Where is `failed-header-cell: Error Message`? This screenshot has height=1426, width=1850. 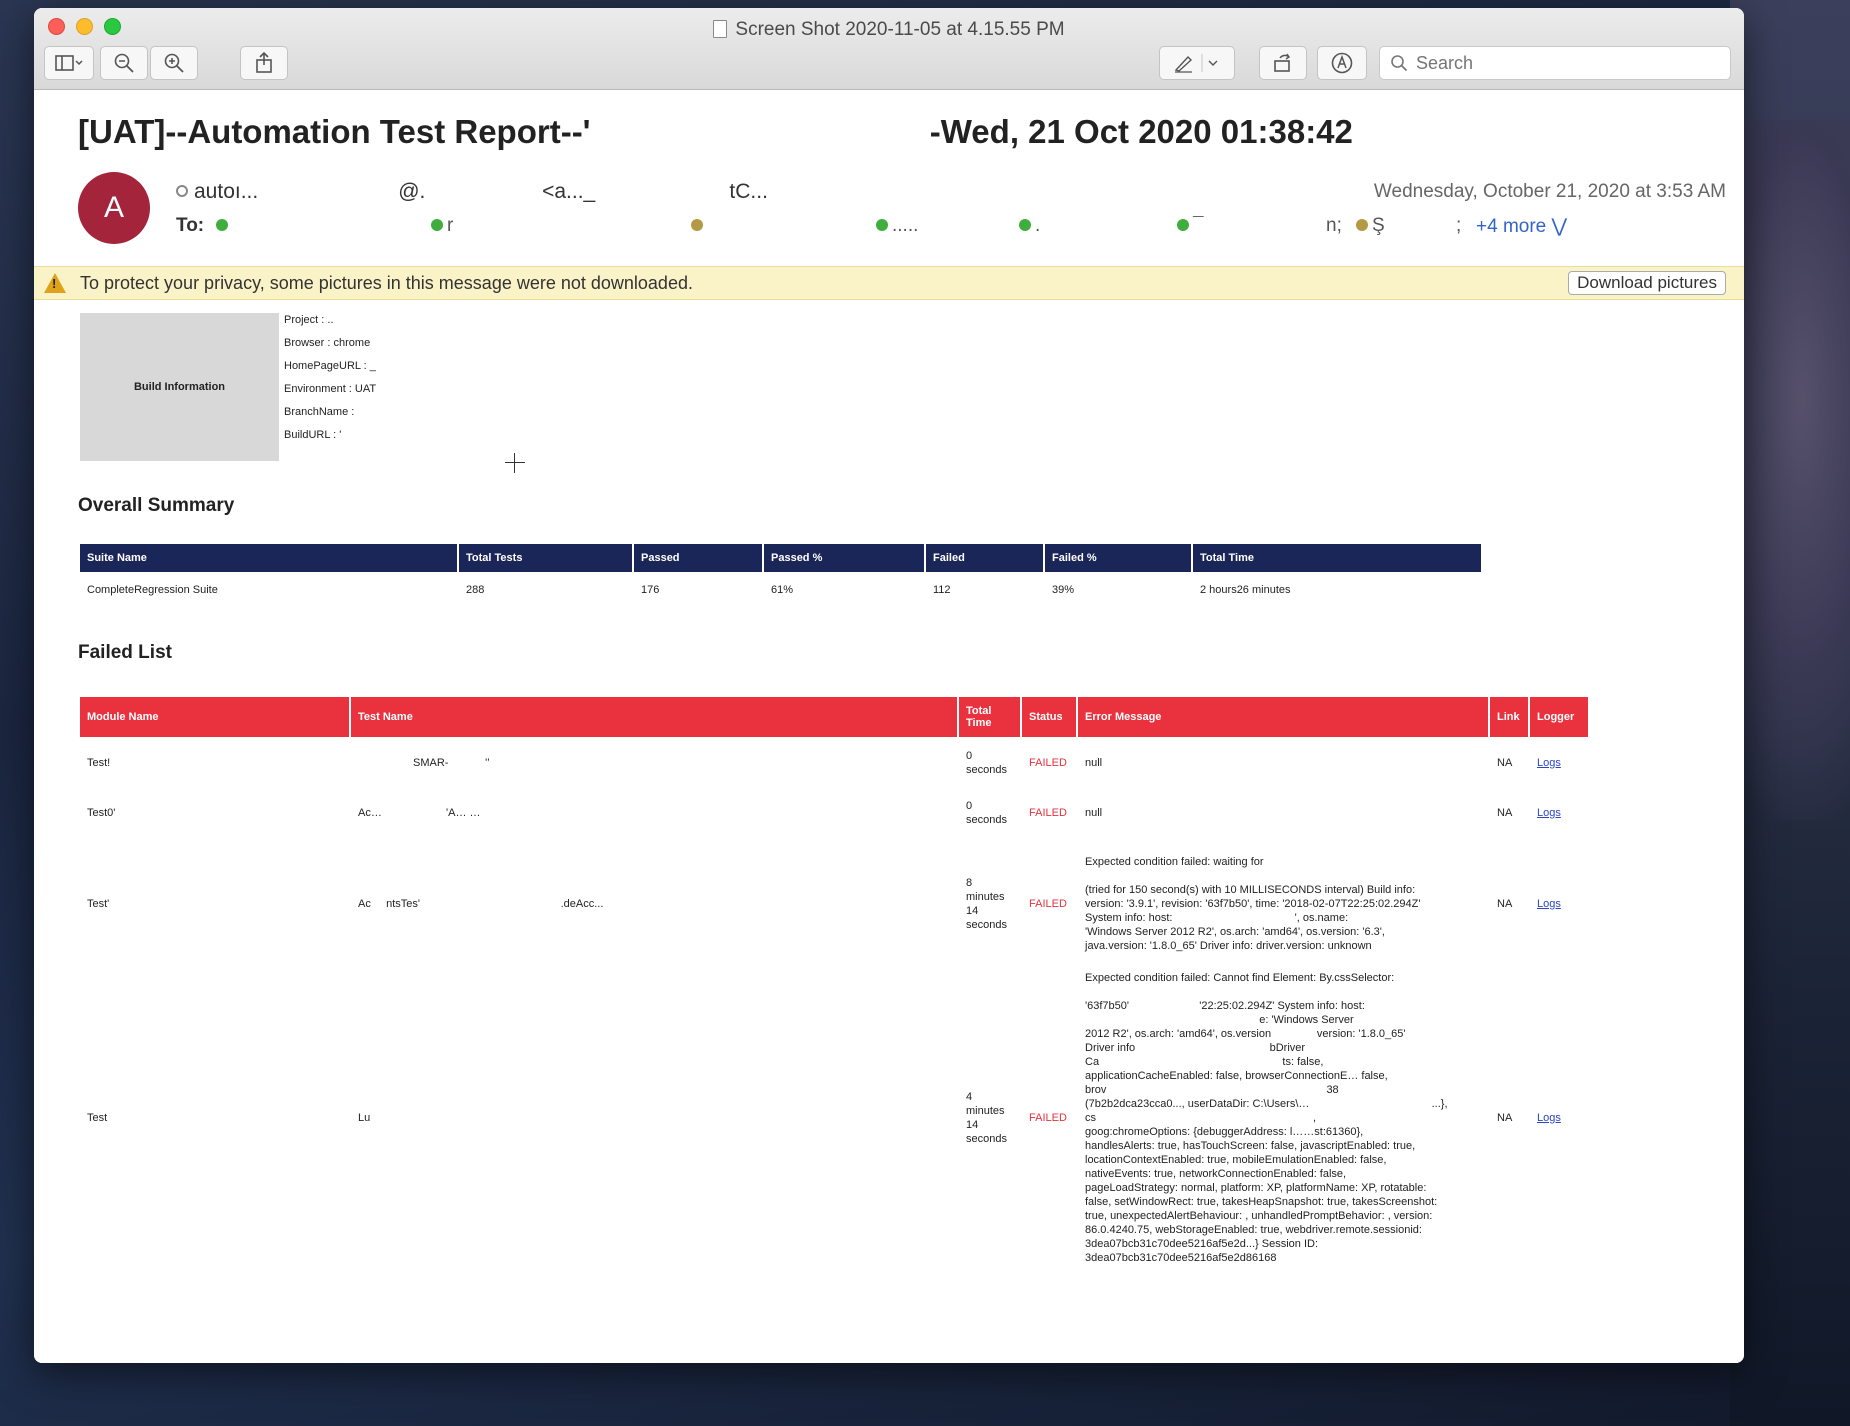
failed-header-cell: Error Message is located at coordinates (1283, 717).